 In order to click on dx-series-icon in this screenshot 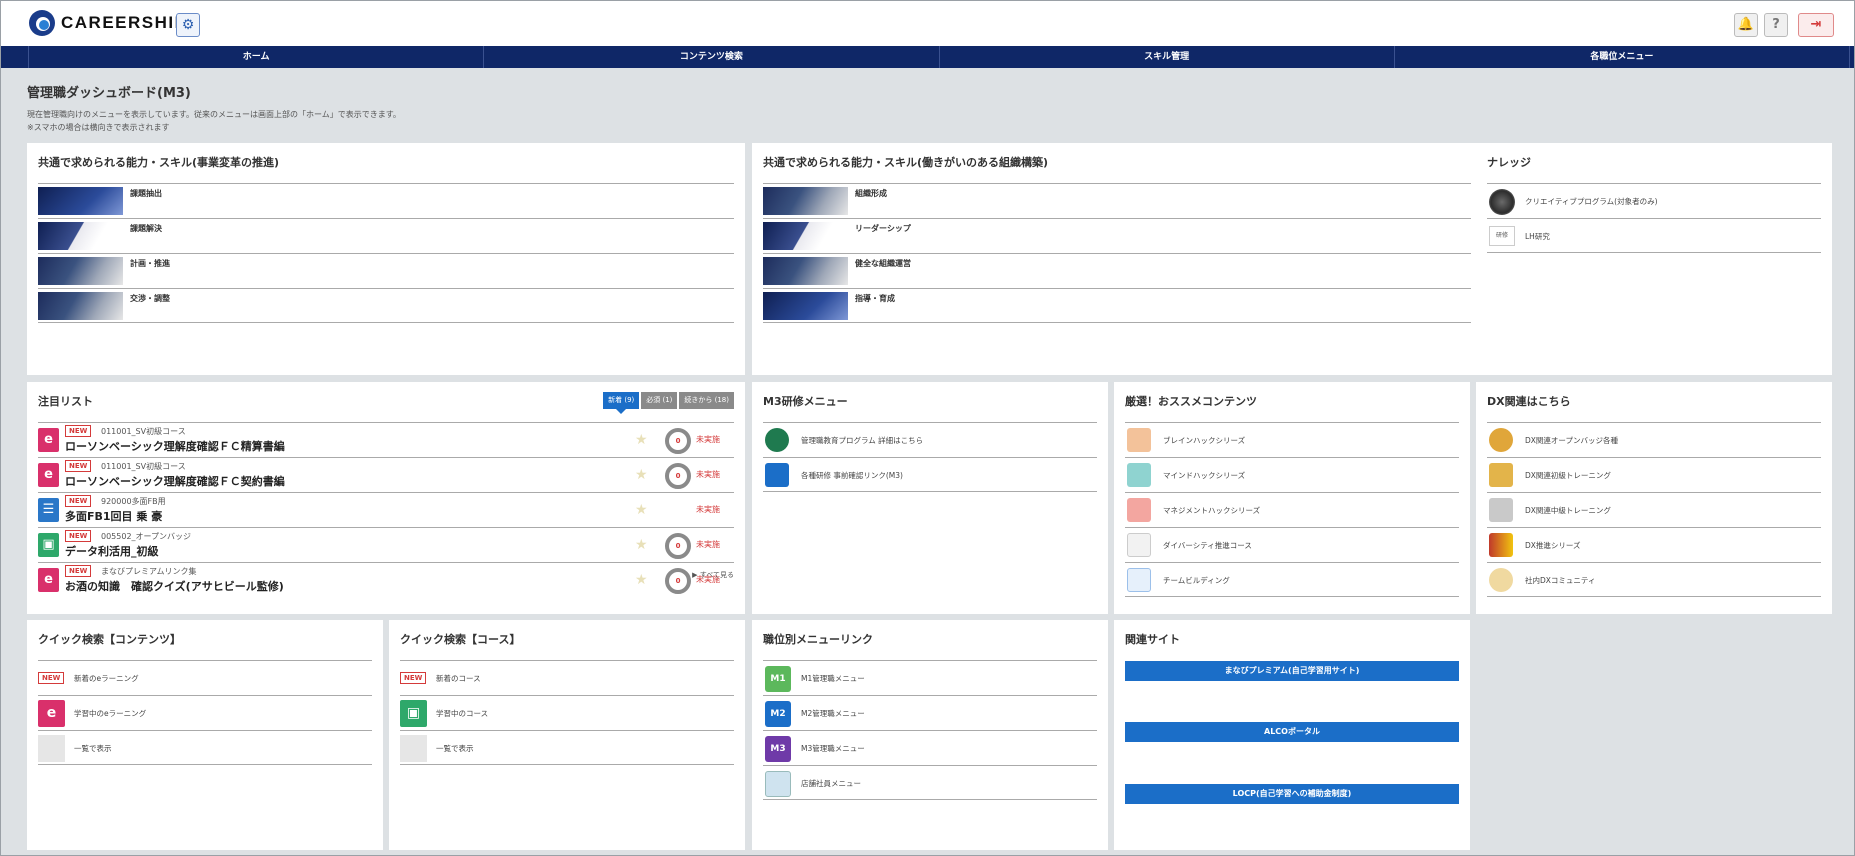, I will do `click(1501, 545)`.